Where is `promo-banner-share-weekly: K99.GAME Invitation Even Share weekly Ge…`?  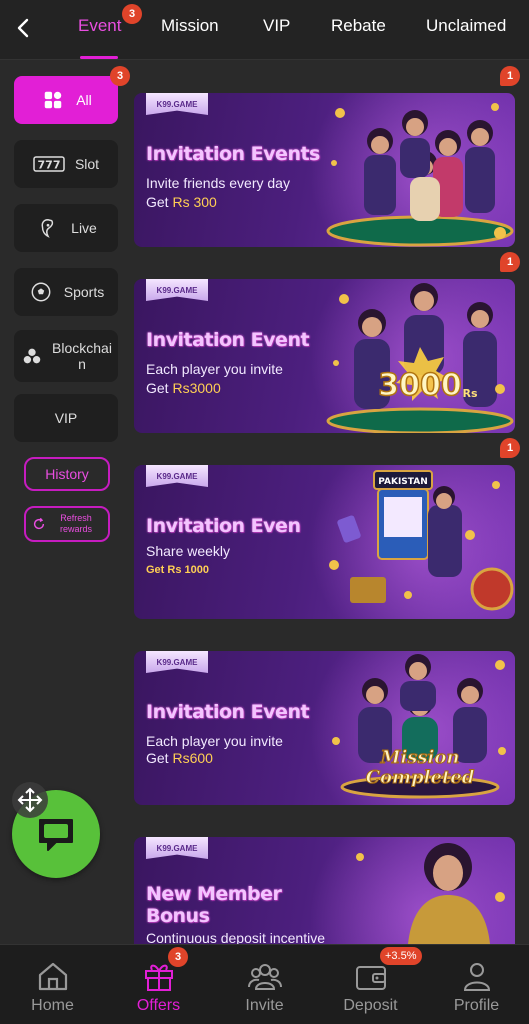 promo-banner-share-weekly: K99.GAME Invitation Even Share weekly Ge… is located at coordinates (324, 542).